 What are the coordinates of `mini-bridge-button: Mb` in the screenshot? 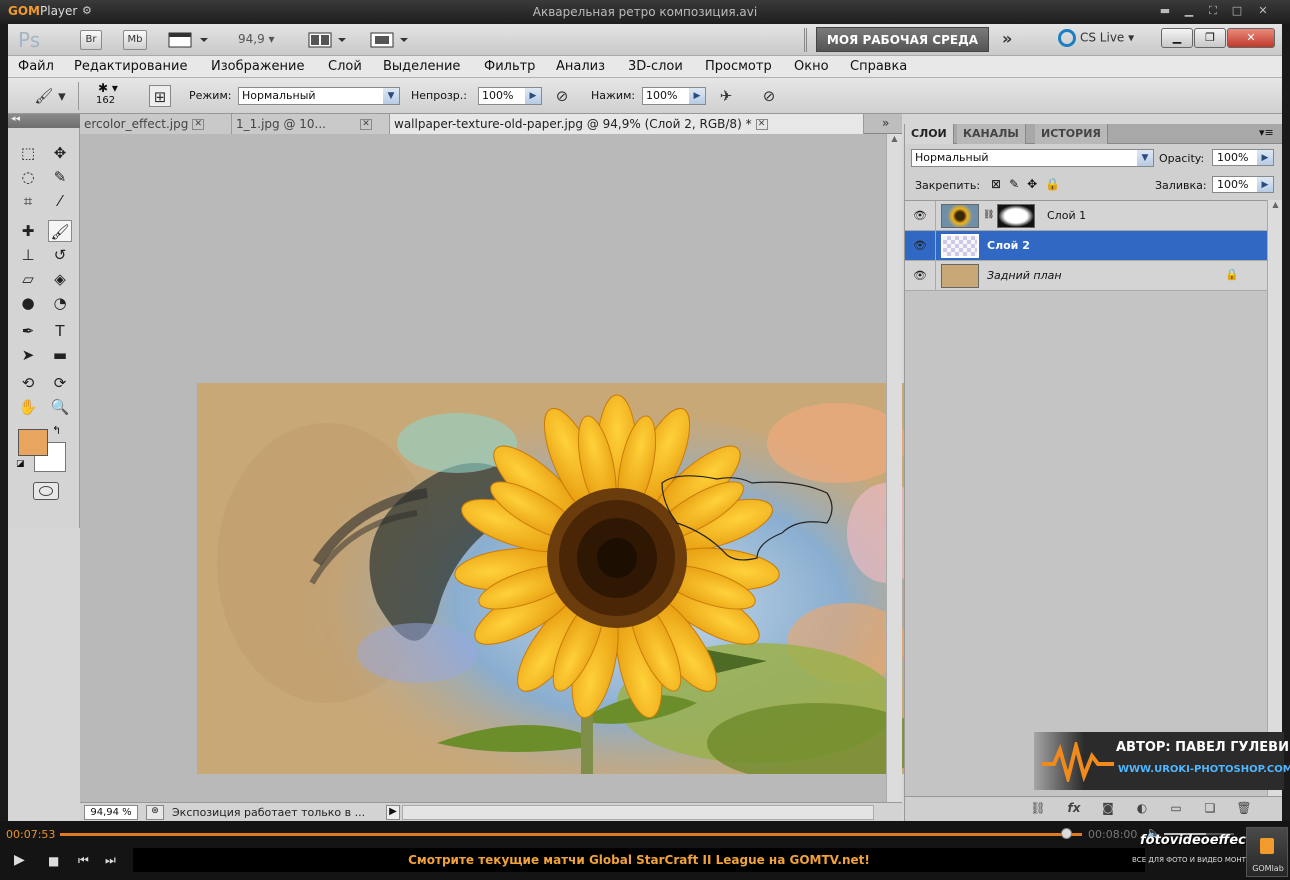 It's located at (135, 40).